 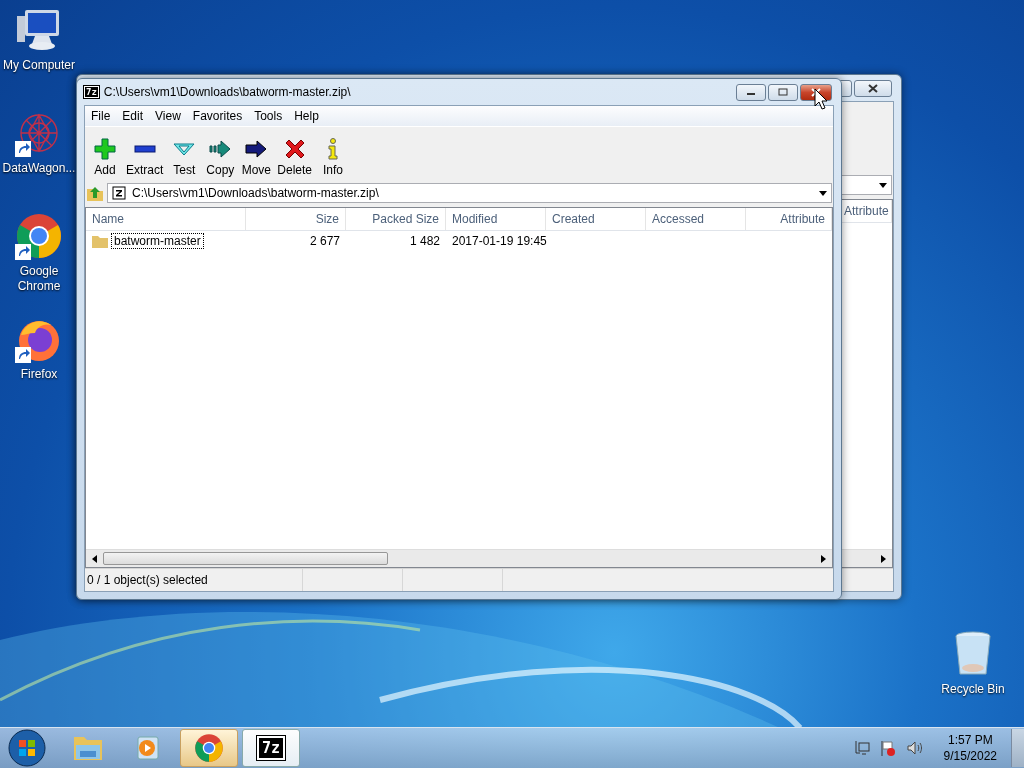 What do you see at coordinates (469, 193) in the screenshot?
I see `address-field: C:\Users\vm1\Downloads\batworm-master.zip\` at bounding box center [469, 193].